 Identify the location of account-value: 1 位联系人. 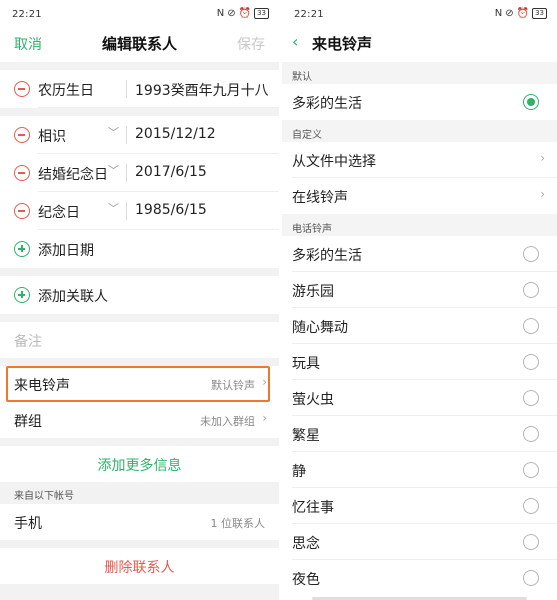
(238, 523).